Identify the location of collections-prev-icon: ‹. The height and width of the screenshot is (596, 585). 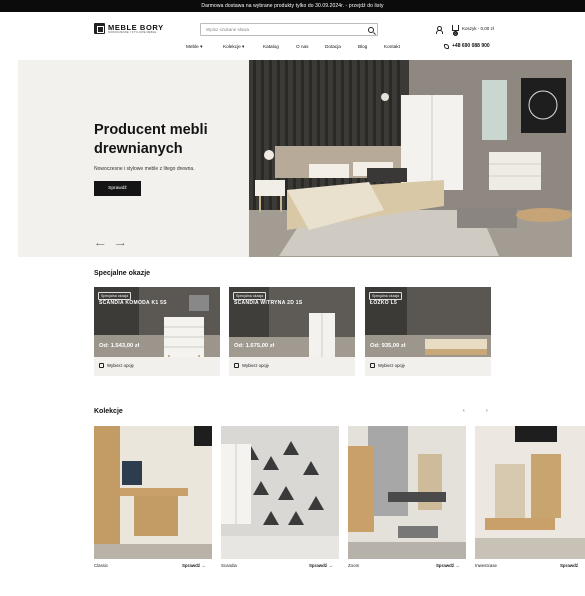
(464, 411).